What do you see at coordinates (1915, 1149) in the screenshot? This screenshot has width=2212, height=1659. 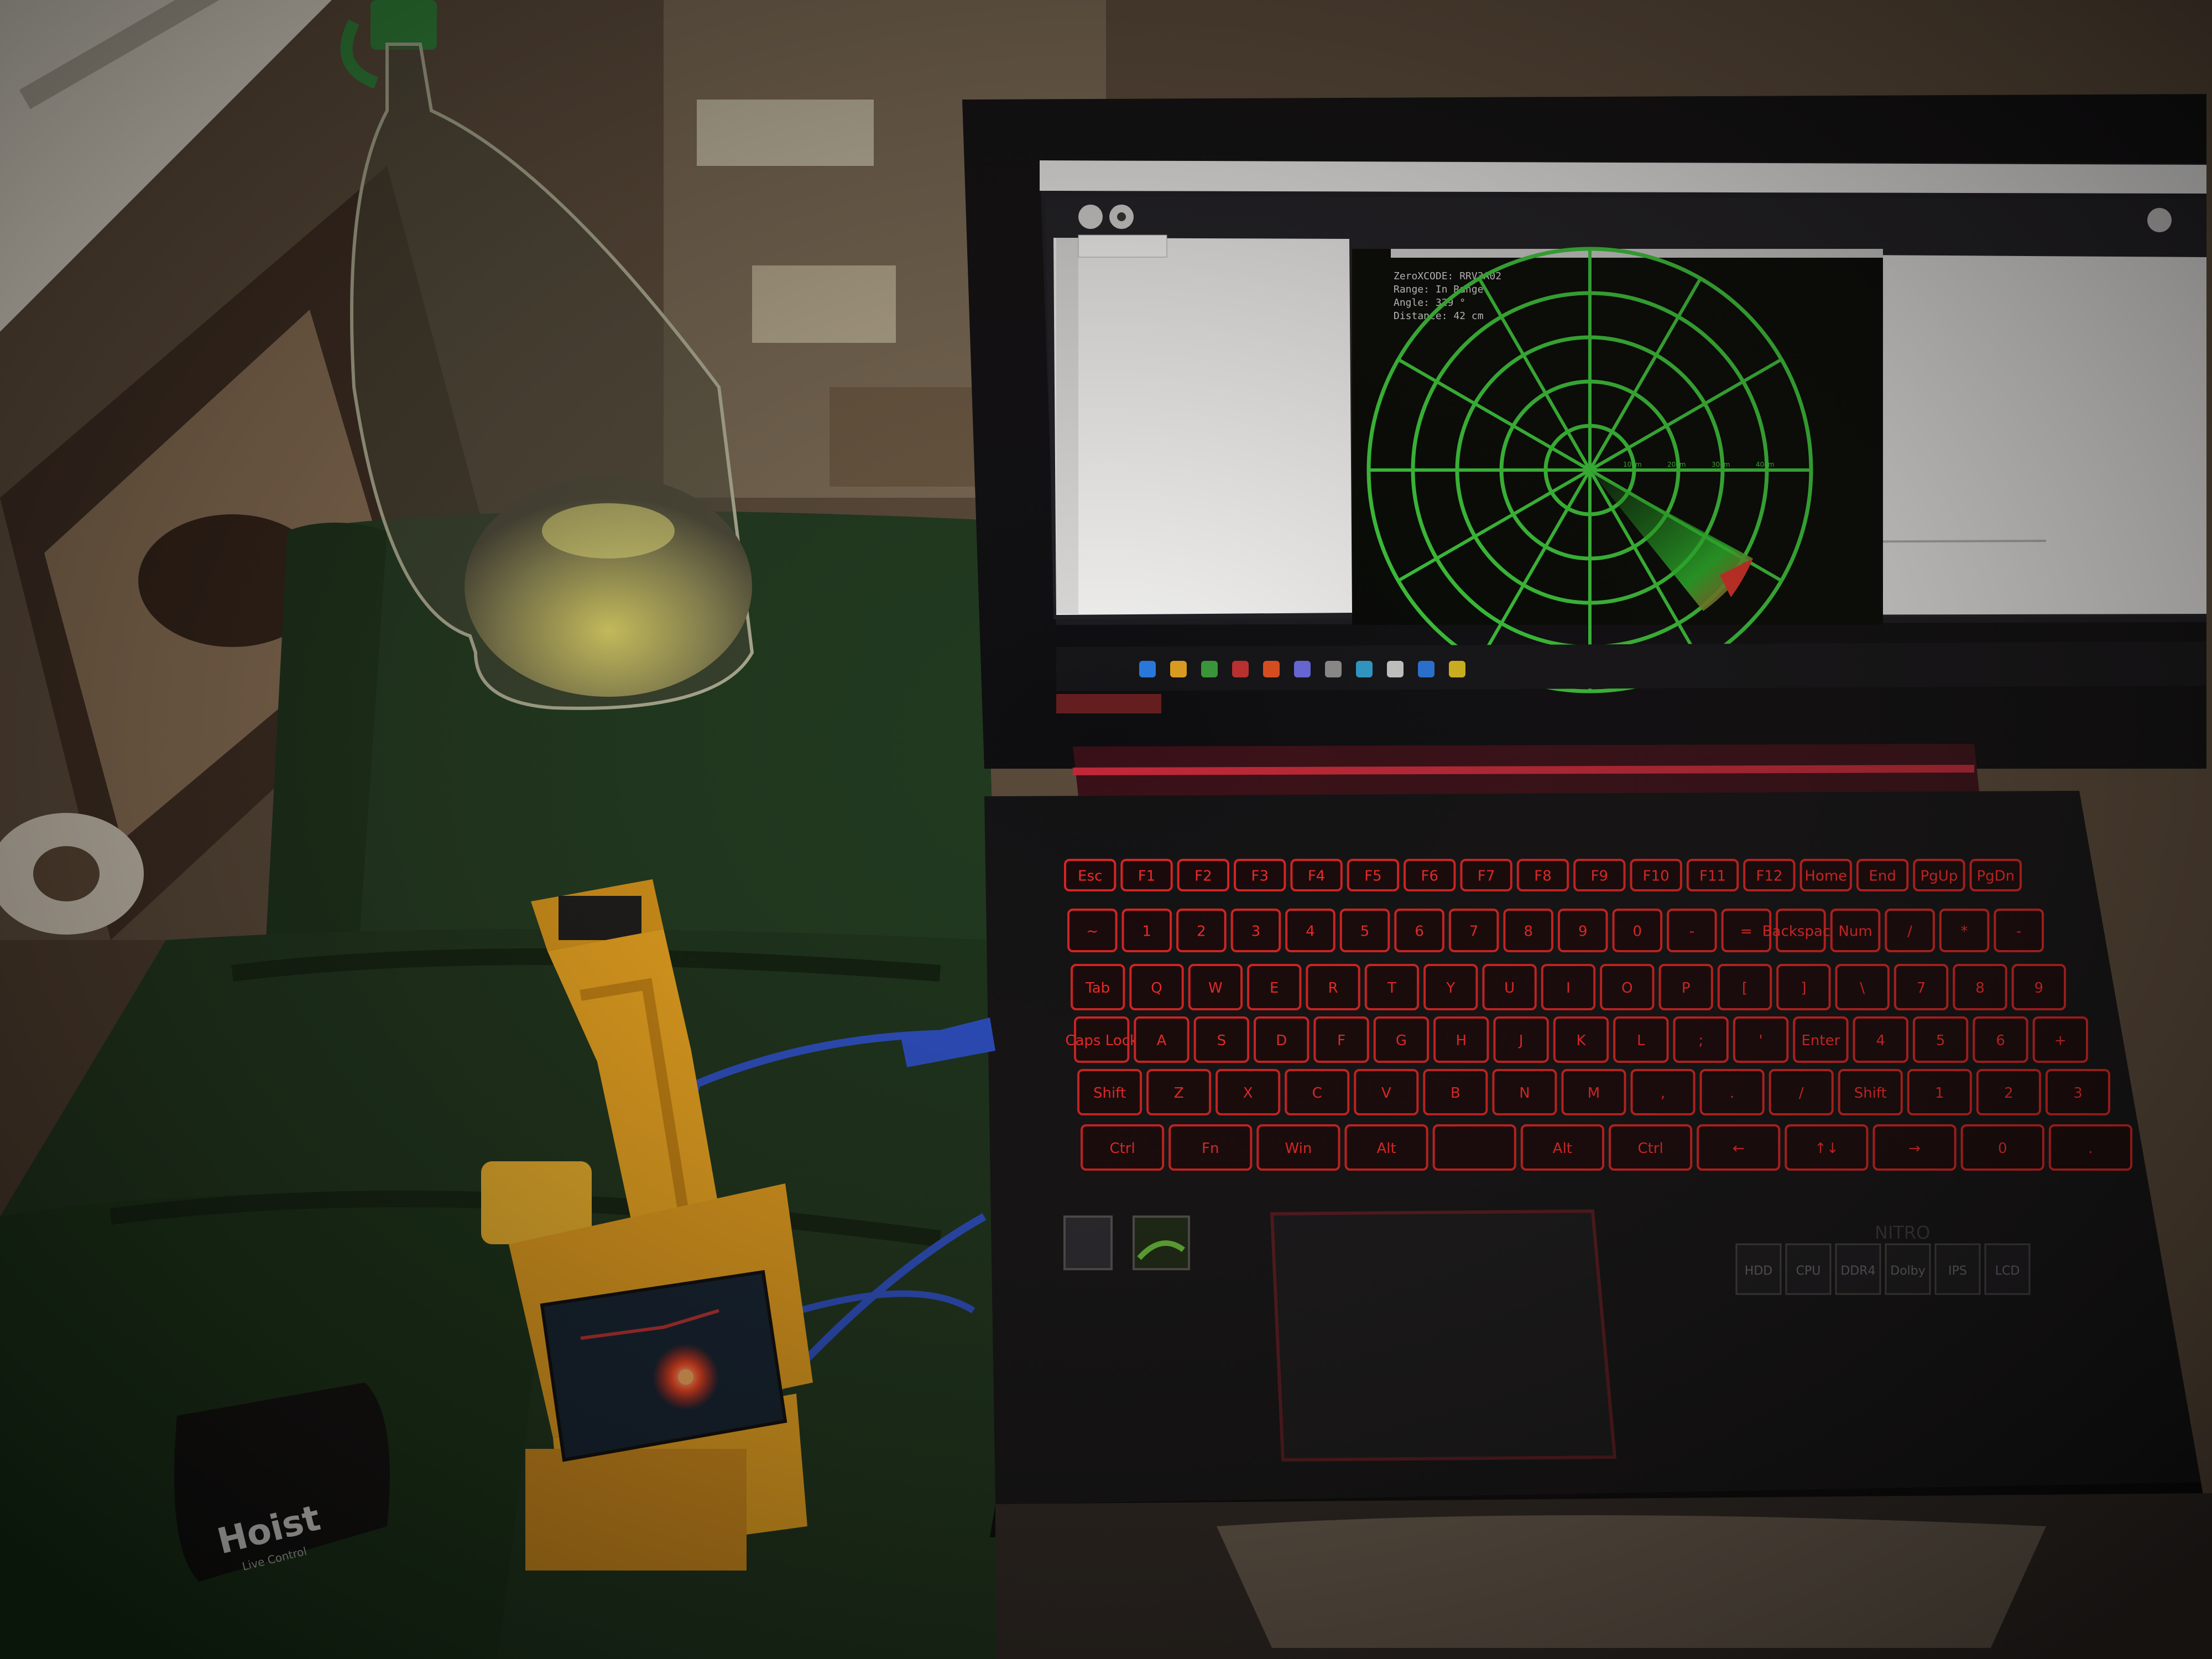 I see `keyboard-key-label: →` at bounding box center [1915, 1149].